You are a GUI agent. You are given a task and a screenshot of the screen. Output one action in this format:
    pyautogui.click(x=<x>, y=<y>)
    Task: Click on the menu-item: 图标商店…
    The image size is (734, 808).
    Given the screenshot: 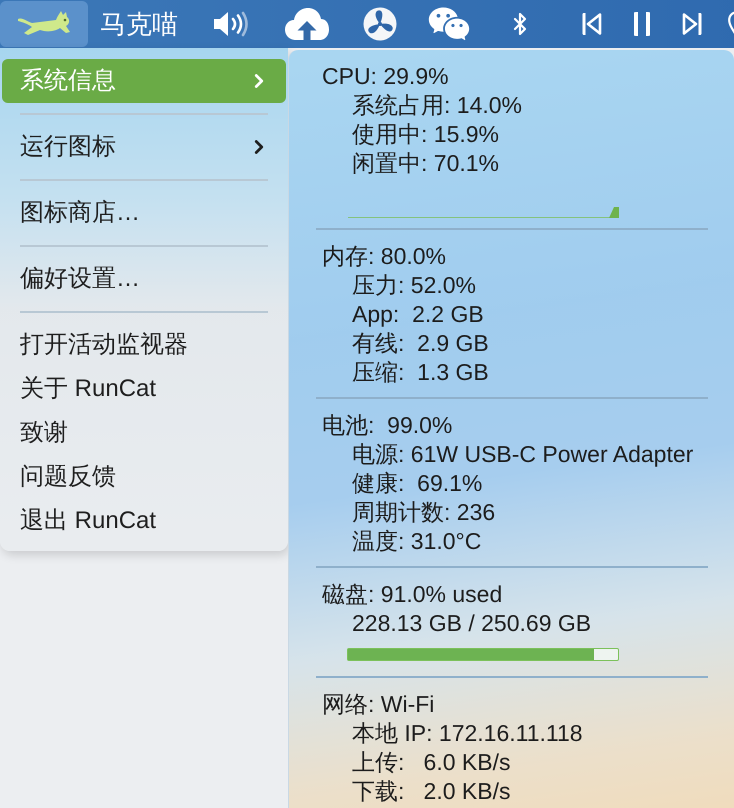 What is the action you would take?
    pyautogui.click(x=144, y=213)
    